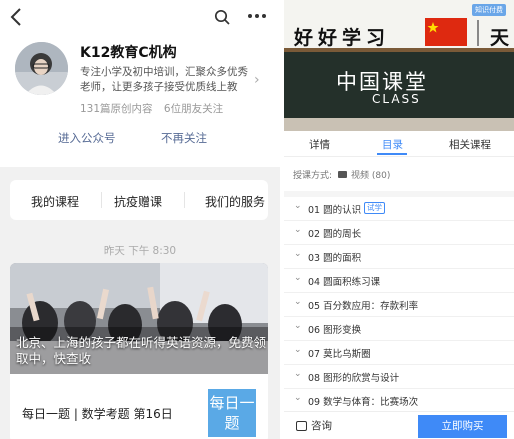 Image resolution: width=514 pixels, height=439 pixels. Describe the element at coordinates (321, 426) in the screenshot. I see `consult-label: 咨询` at that location.